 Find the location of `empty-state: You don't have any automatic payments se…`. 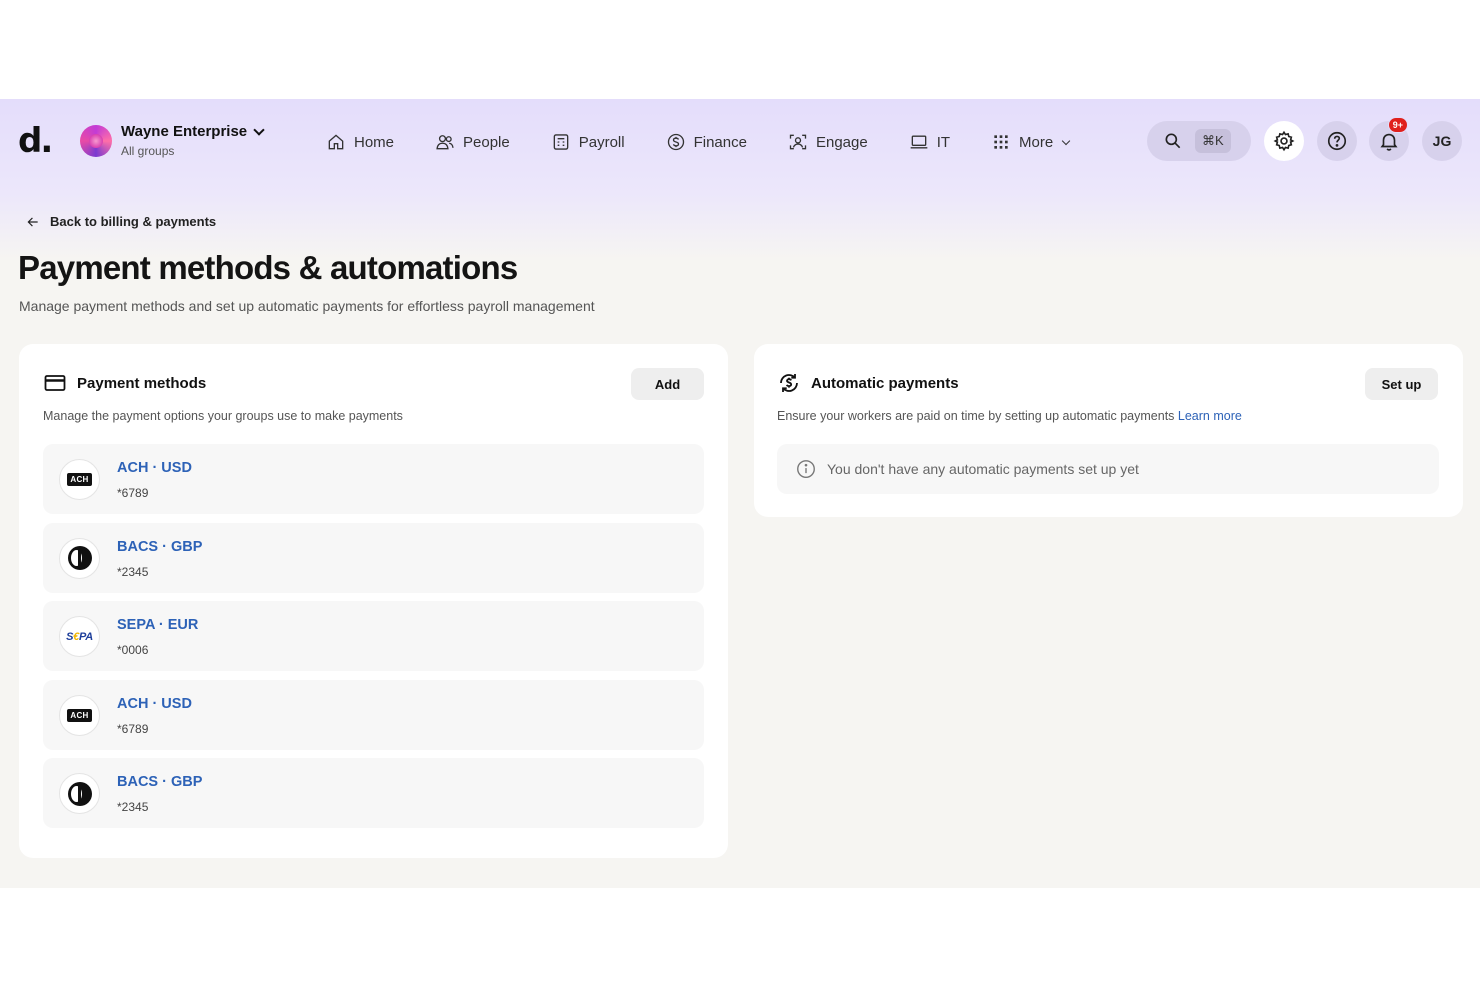

empty-state: You don't have any automatic payments se… is located at coordinates (1108, 469).